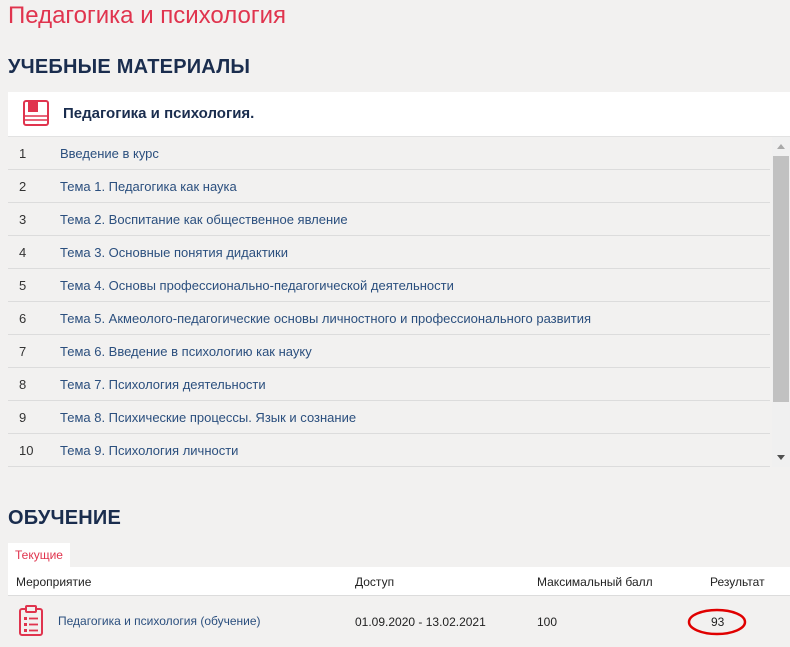 The image size is (790, 647). Describe the element at coordinates (23, 153) in the screenshot. I see `topic-number: 1` at that location.